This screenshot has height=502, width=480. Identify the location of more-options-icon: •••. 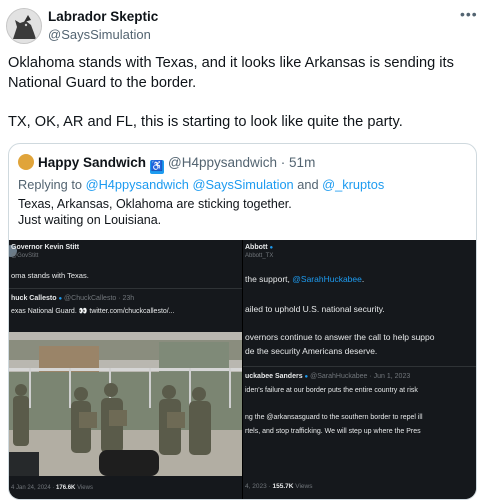
(469, 14).